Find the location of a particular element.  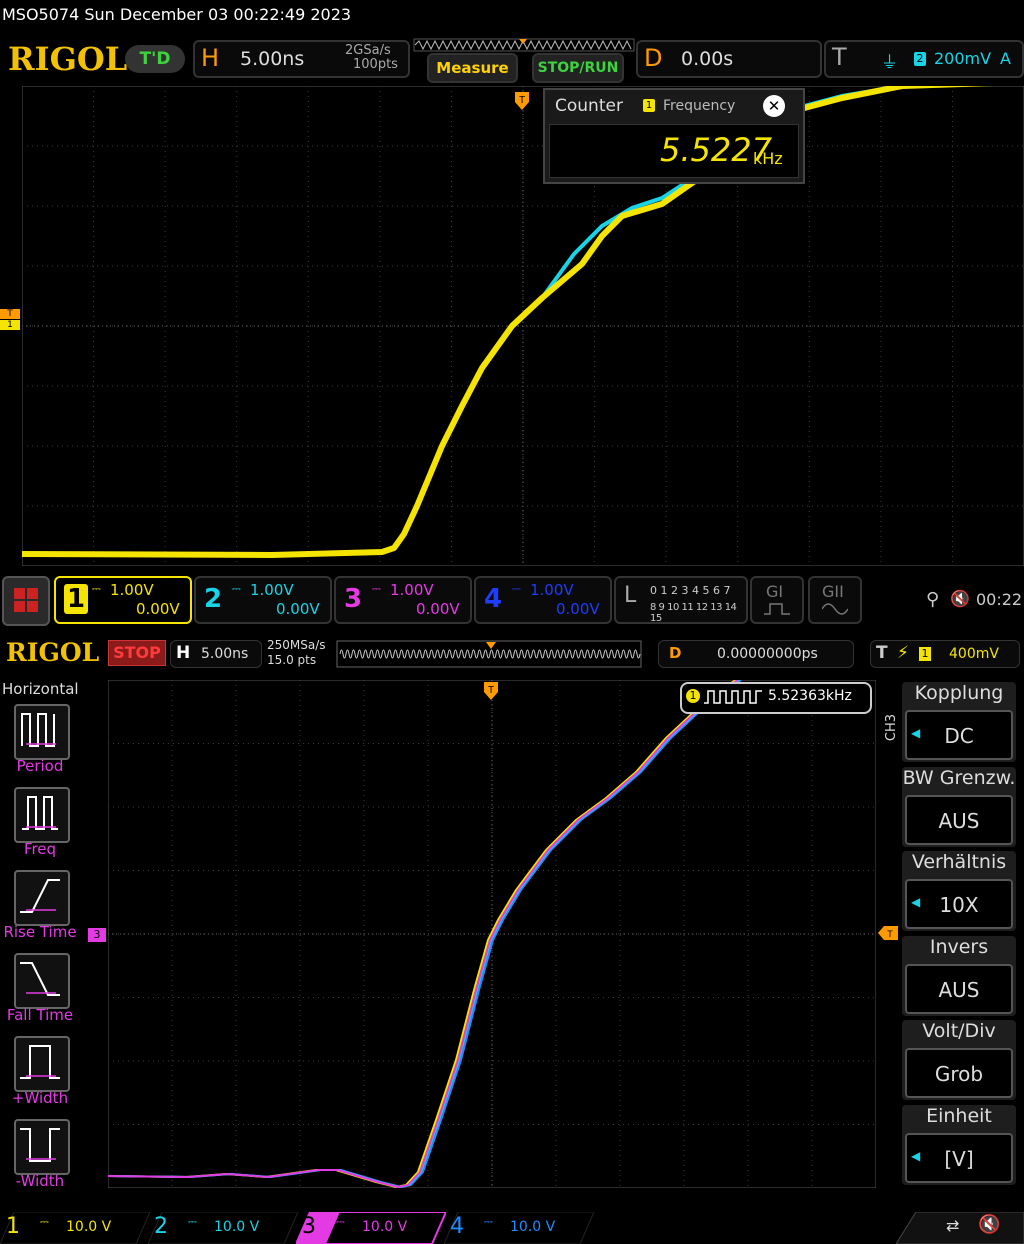

counter-unit: kHz is located at coordinates (768, 158).